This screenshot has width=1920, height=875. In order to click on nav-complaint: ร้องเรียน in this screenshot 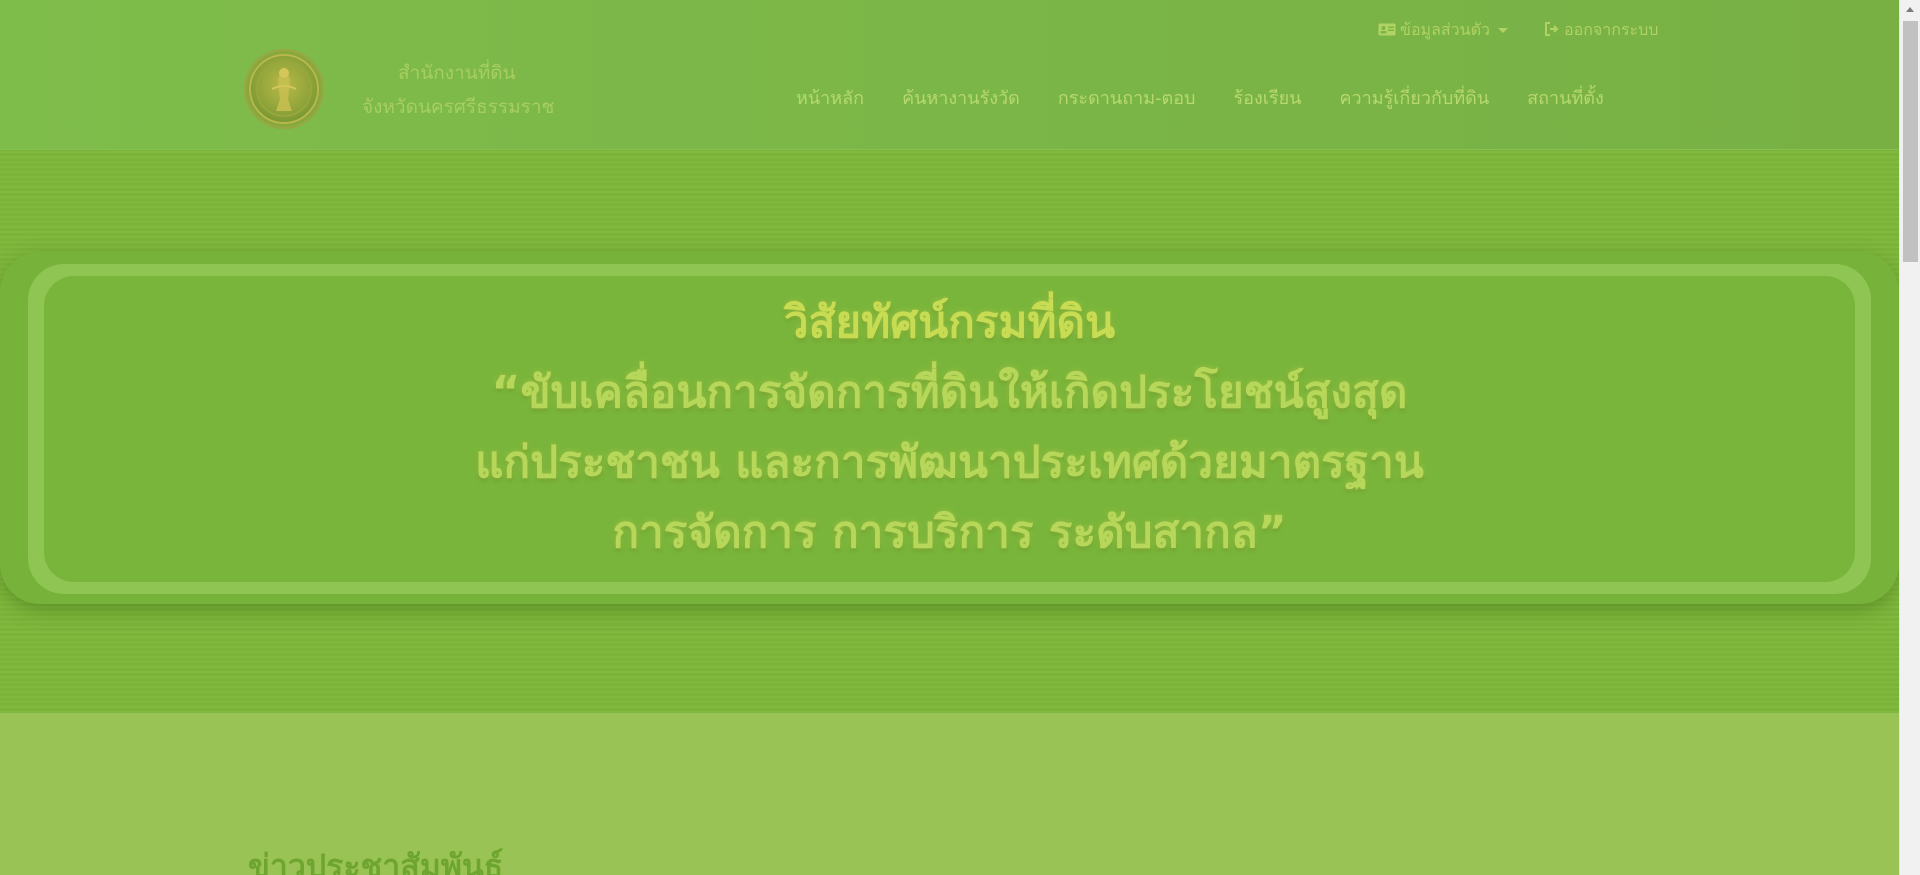, I will do `click(1268, 99)`.